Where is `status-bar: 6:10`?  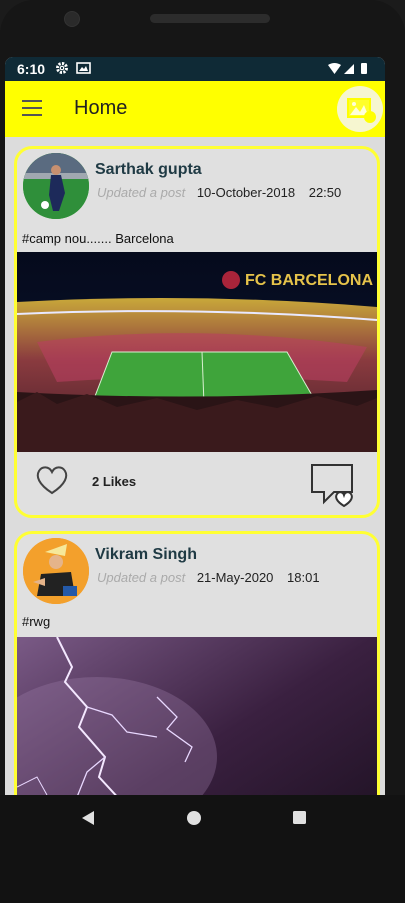 status-bar: 6:10 is located at coordinates (195, 69).